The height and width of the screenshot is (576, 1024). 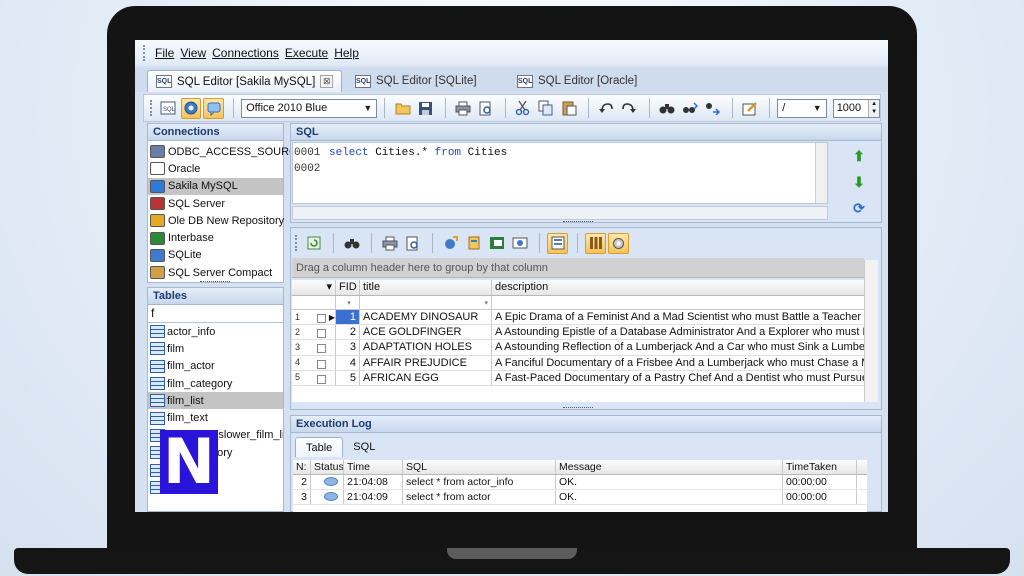 What do you see at coordinates (479, 467) in the screenshot?
I see `log-col-sql: SQL` at bounding box center [479, 467].